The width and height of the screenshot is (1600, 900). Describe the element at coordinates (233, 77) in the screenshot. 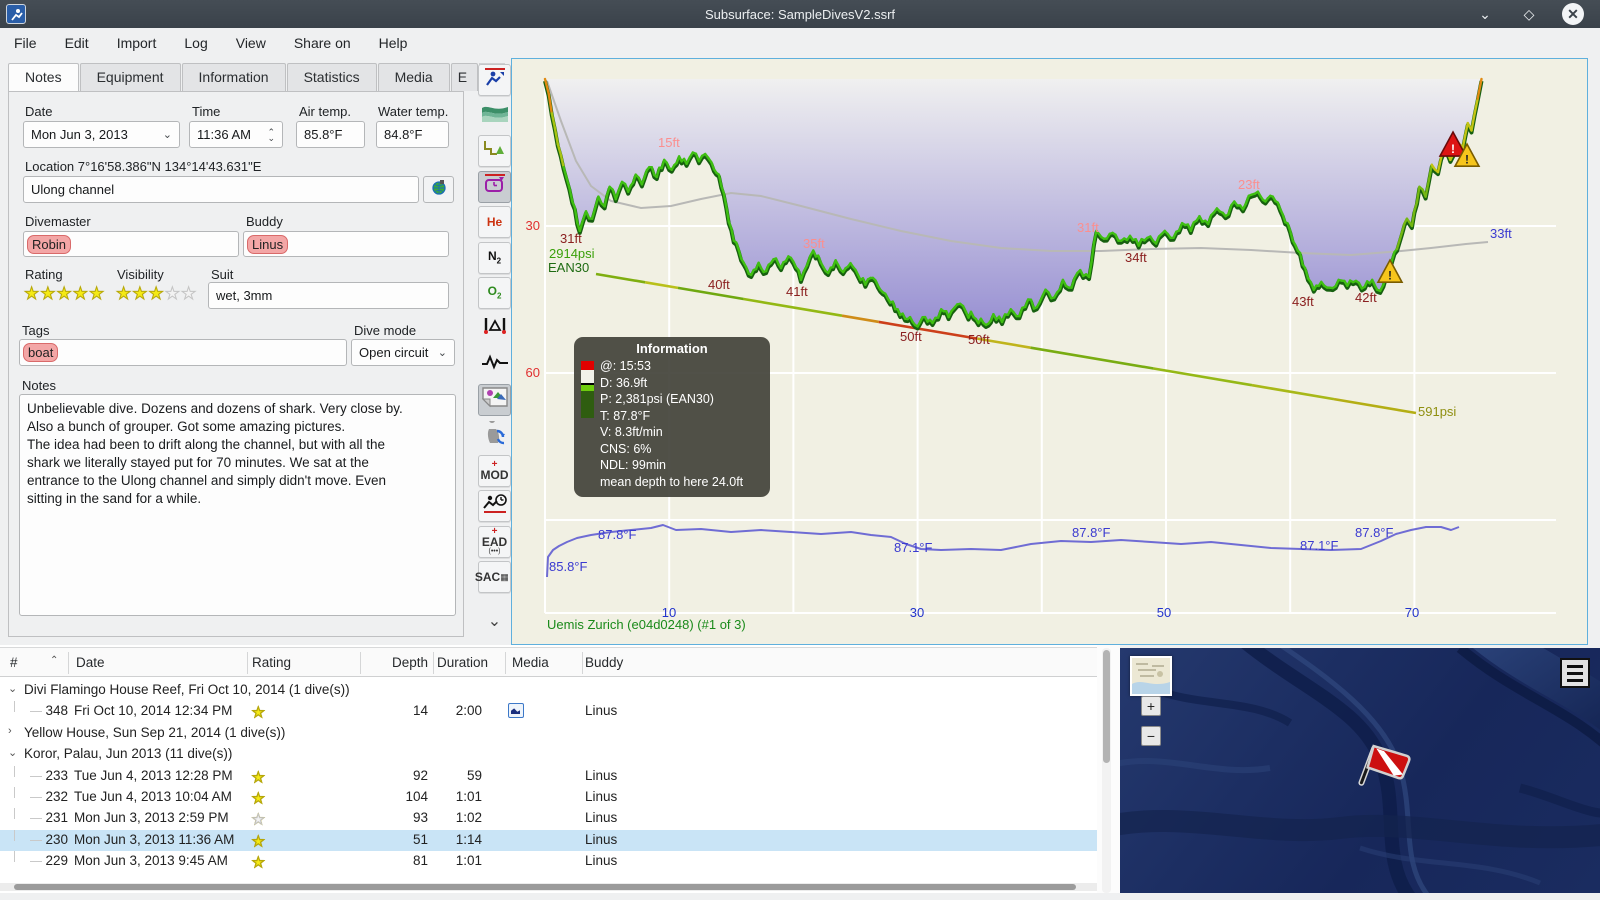

I see `tab-information: Information` at that location.